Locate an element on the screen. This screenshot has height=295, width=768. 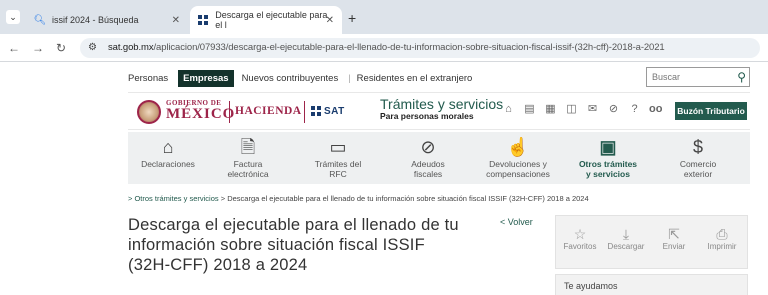
search-input: Buscar ⚲ is located at coordinates (698, 77).